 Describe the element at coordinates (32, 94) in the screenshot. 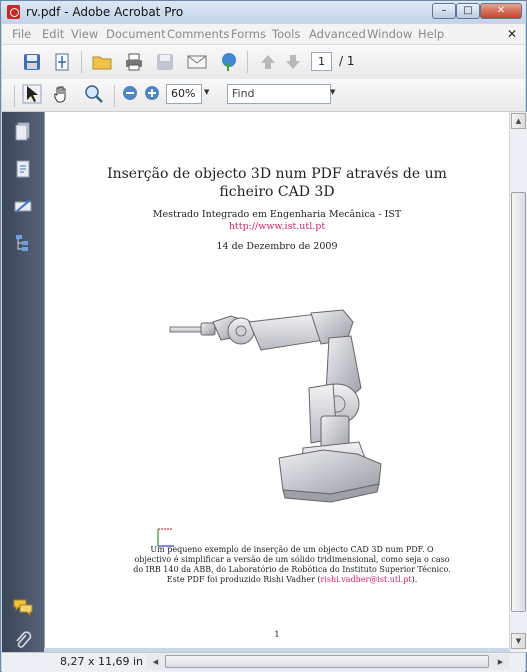

I see `select-cursor-icon` at that location.